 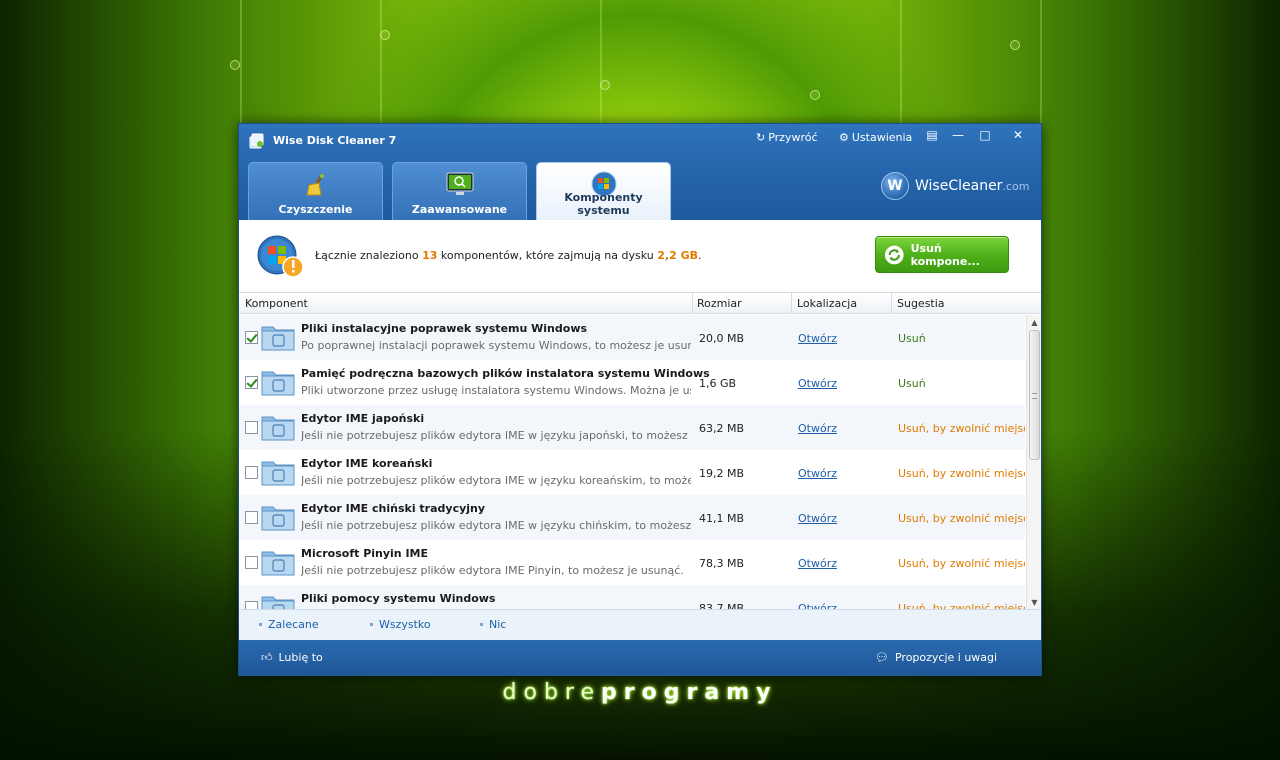 I want to click on summary-size: 2,2 GB, so click(x=677, y=255).